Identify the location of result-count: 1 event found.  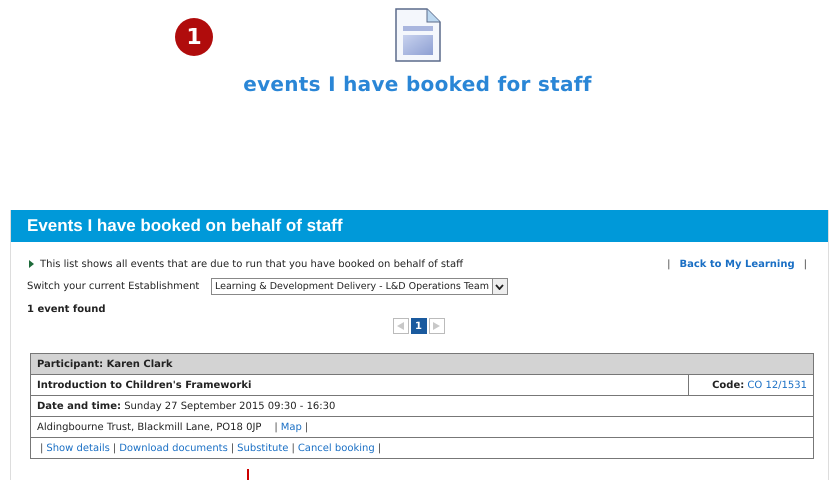
(67, 309).